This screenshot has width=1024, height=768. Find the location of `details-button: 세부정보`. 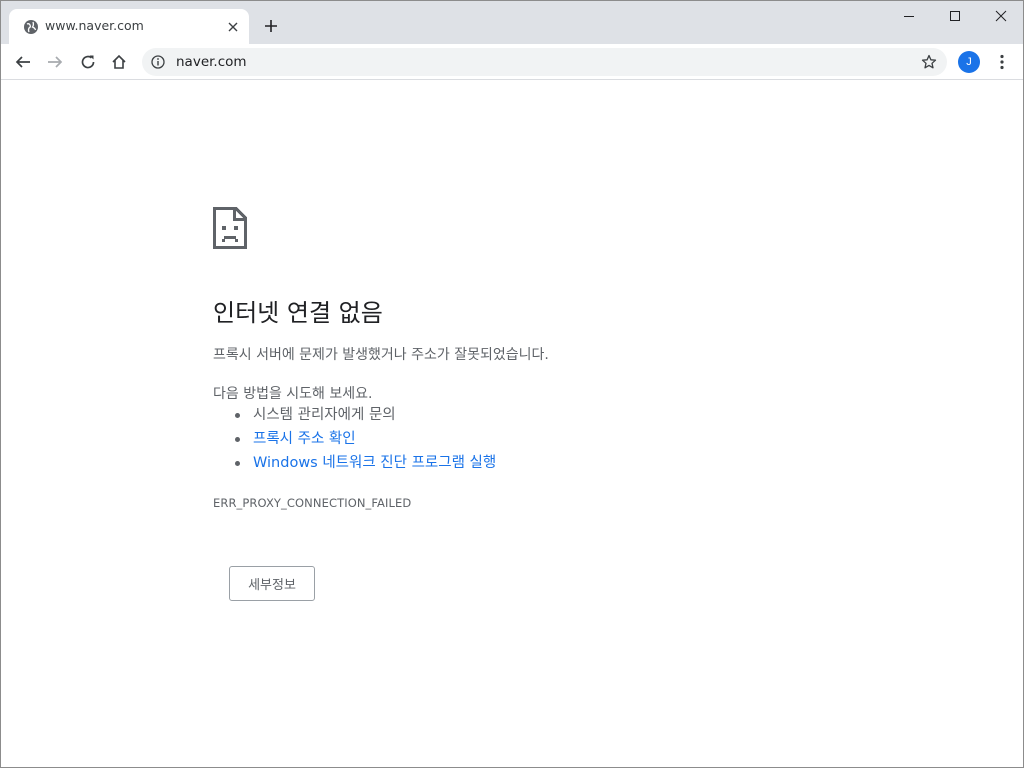

details-button: 세부정보 is located at coordinates (272, 583).